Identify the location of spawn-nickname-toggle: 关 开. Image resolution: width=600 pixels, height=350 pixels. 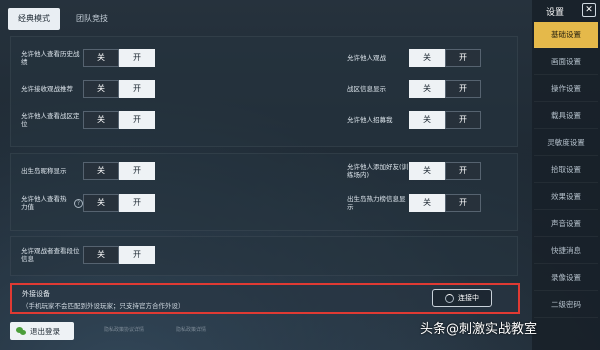
(119, 171).